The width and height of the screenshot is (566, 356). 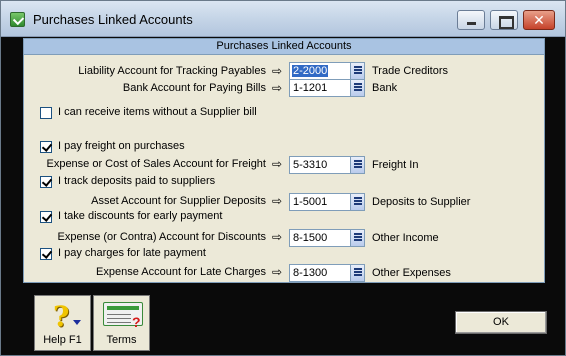 What do you see at coordinates (310, 202) in the screenshot?
I see `deposits-account-value: 1-5001` at bounding box center [310, 202].